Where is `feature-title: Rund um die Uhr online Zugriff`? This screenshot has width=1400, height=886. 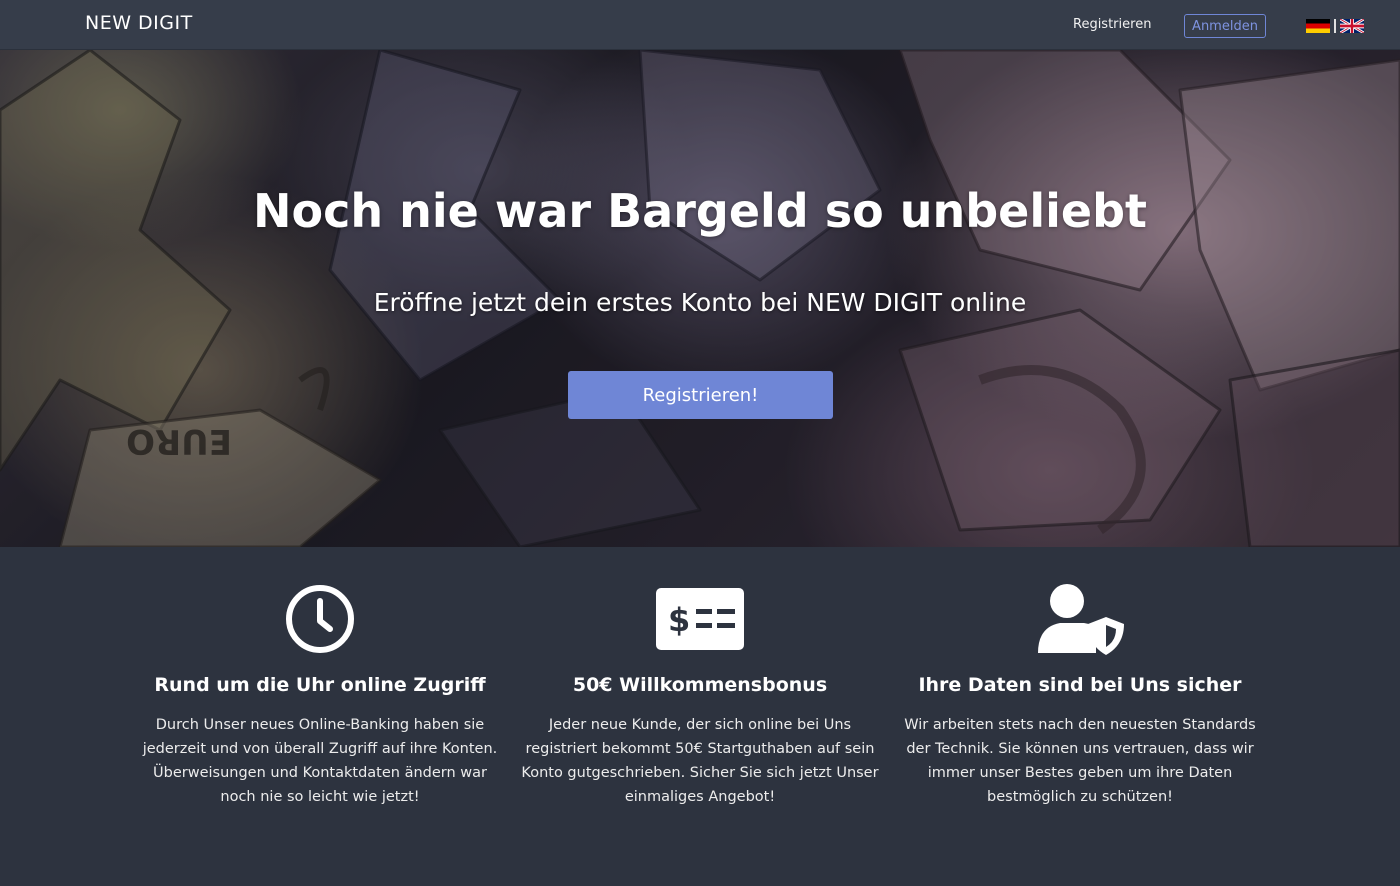
feature-title: Rund um die Uhr online Zugriff is located at coordinates (320, 685).